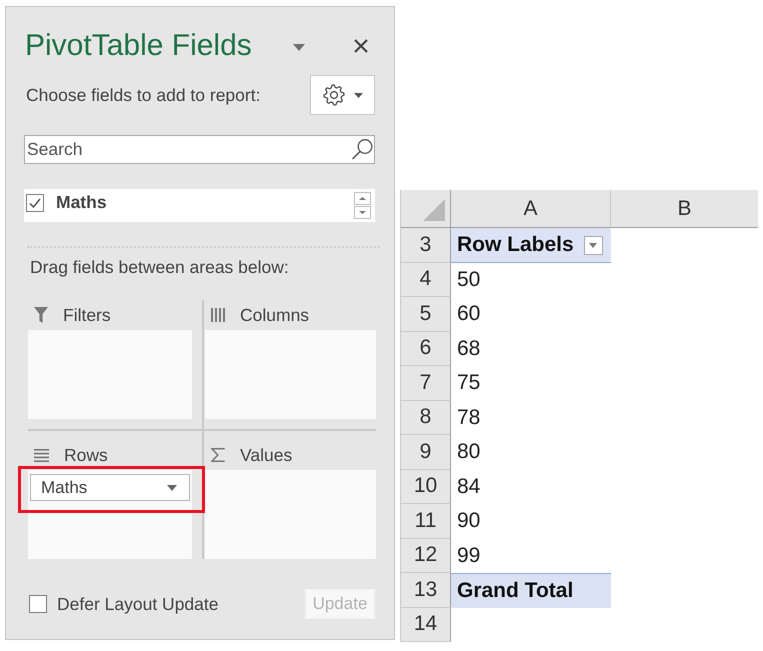 This screenshot has height=651, width=763. I want to click on prompt-text: Choose fields to add to report:, so click(143, 95).